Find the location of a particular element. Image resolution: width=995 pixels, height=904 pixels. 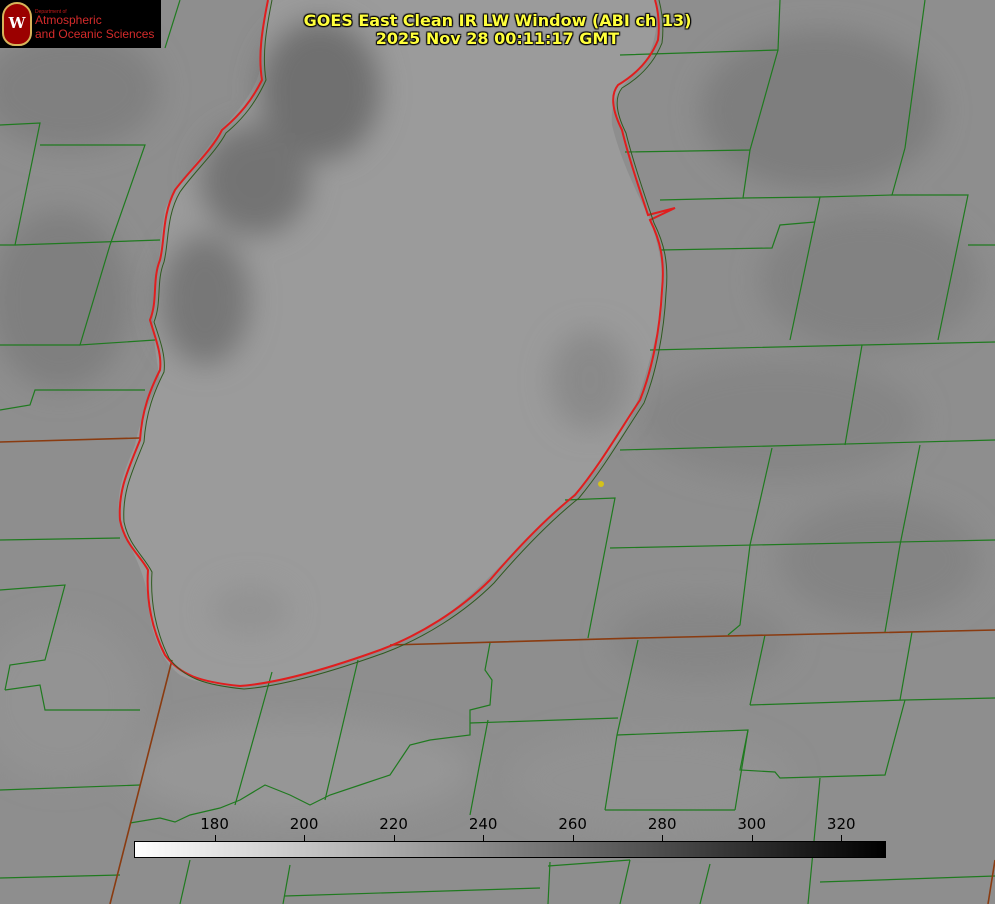

image-title: GOES East Clean IR LW Window (ABI ch 13) is located at coordinates (497, 20).